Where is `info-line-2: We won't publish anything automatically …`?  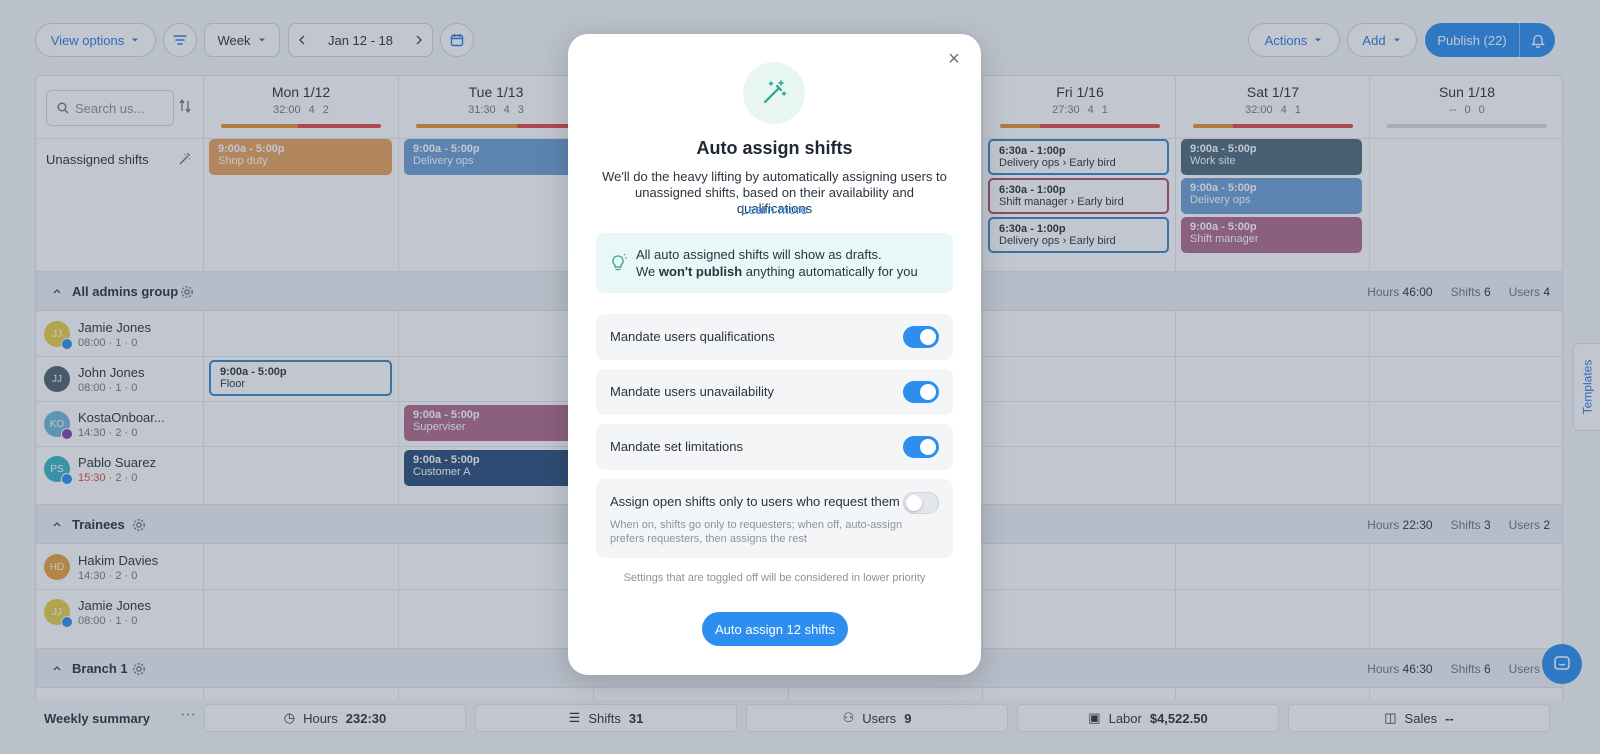 info-line-2: We won't publish anything automatically … is located at coordinates (777, 271).